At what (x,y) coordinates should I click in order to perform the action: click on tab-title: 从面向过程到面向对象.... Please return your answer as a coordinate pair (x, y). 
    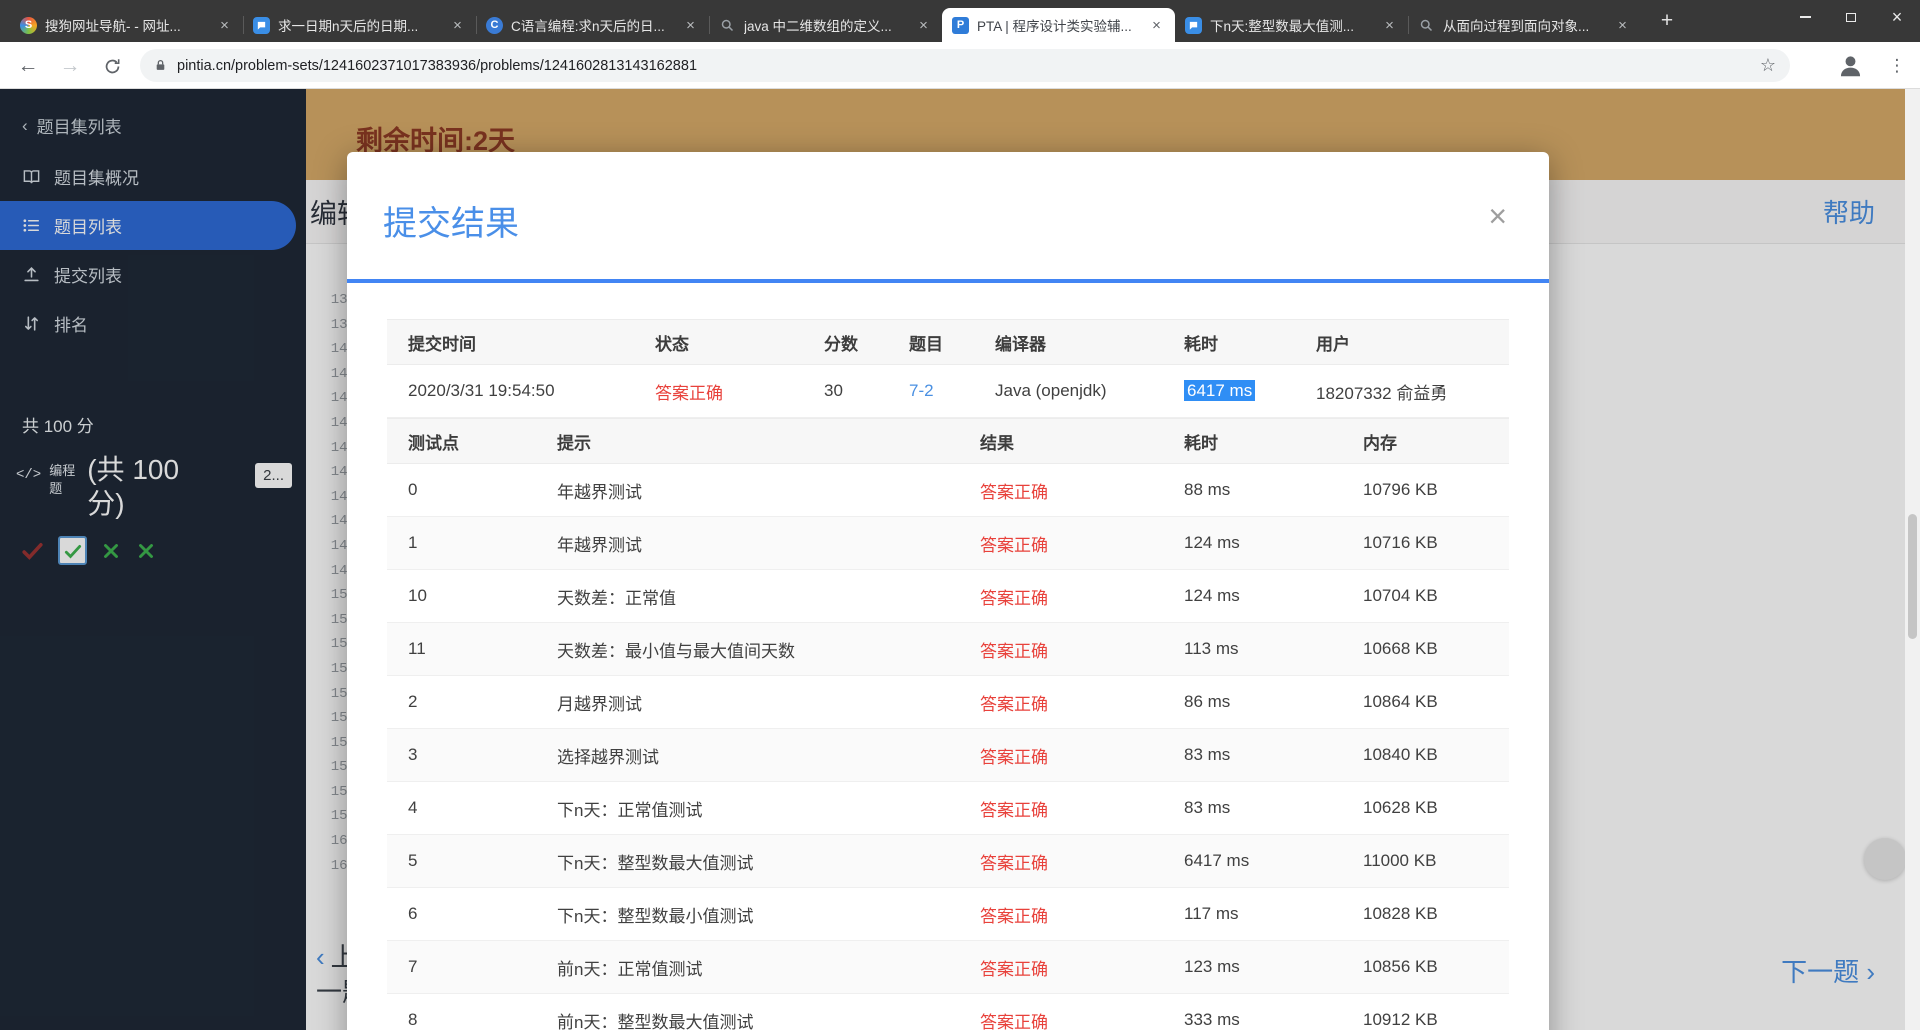
    Looking at the image, I should click on (1516, 26).